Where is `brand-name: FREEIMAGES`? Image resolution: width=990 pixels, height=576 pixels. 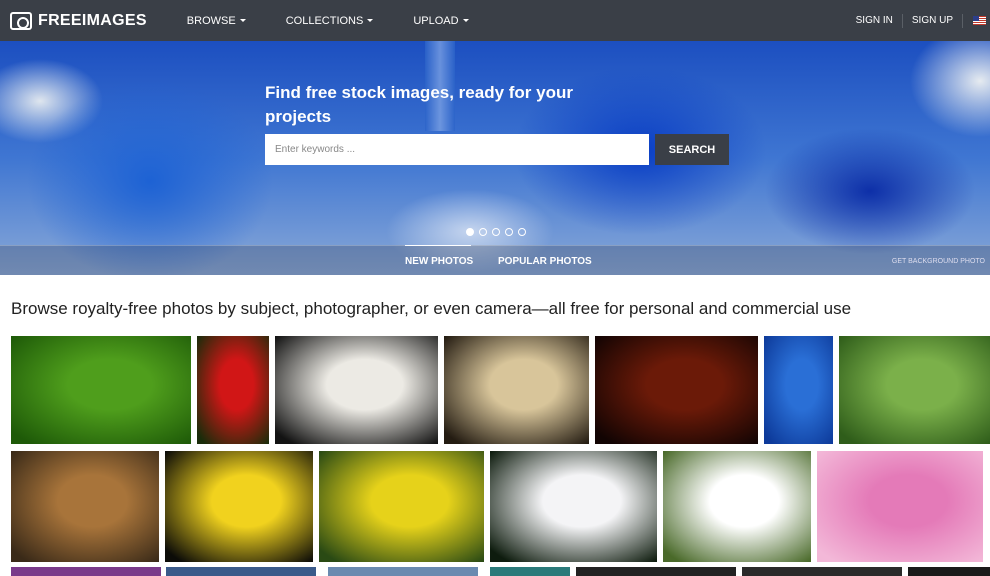
brand-name: FREEIMAGES is located at coordinates (92, 20).